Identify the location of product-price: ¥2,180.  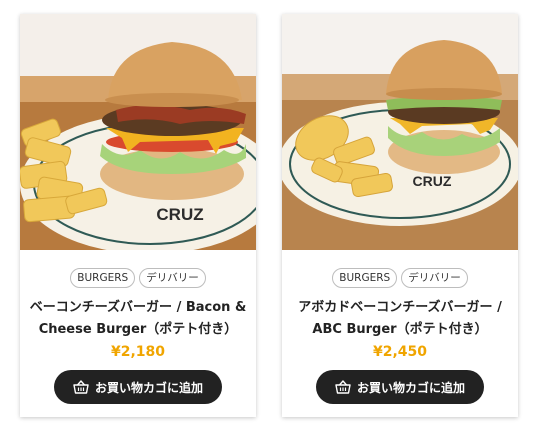
(138, 352).